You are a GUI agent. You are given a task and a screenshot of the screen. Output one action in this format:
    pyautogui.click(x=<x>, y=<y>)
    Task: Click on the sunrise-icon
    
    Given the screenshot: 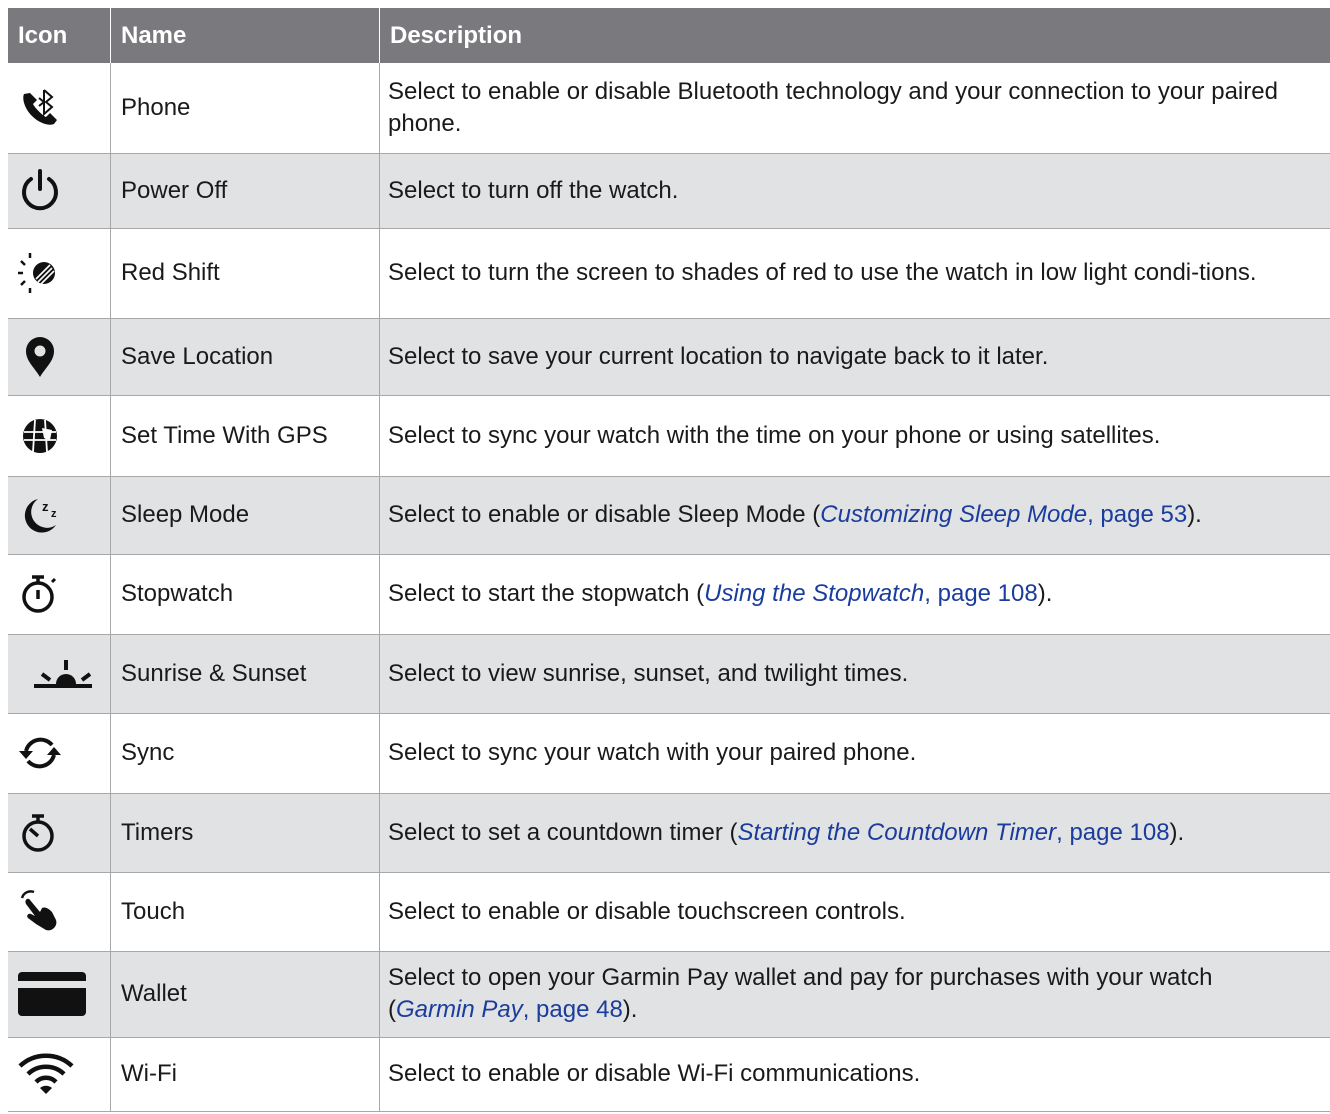 What is the action you would take?
    pyautogui.click(x=63, y=673)
    